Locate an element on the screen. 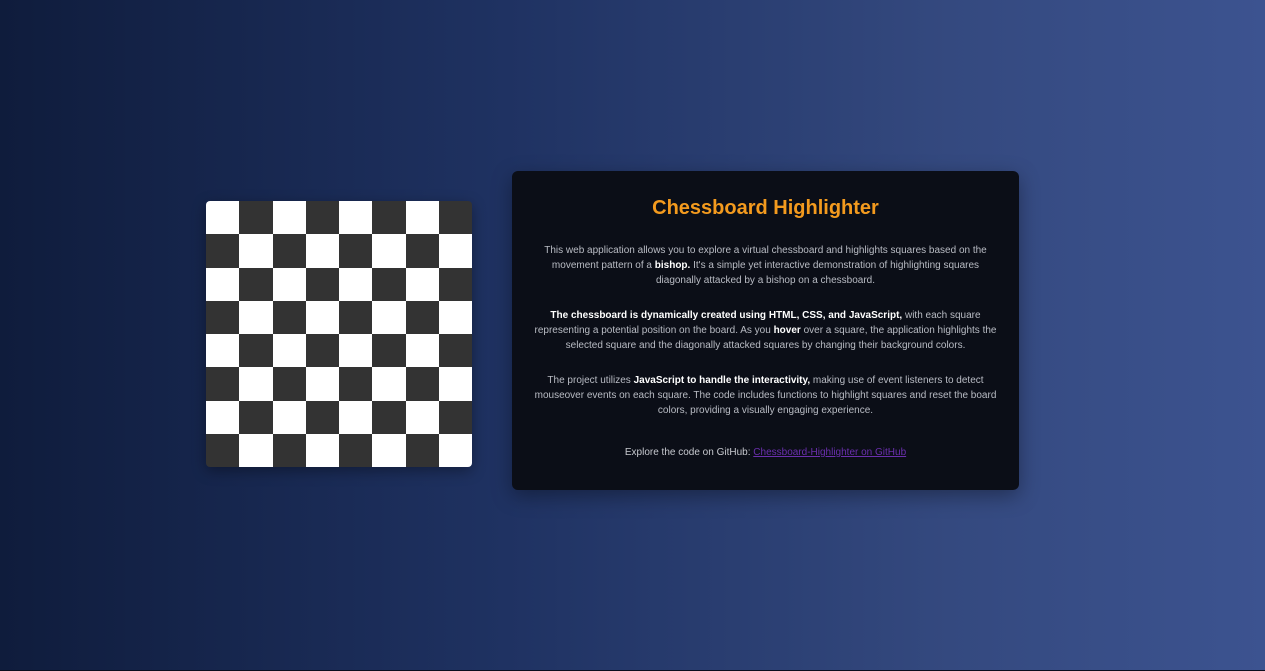 The image size is (1265, 671). p3-bold-1: JavaScript to handle the interactivity, is located at coordinates (722, 380).